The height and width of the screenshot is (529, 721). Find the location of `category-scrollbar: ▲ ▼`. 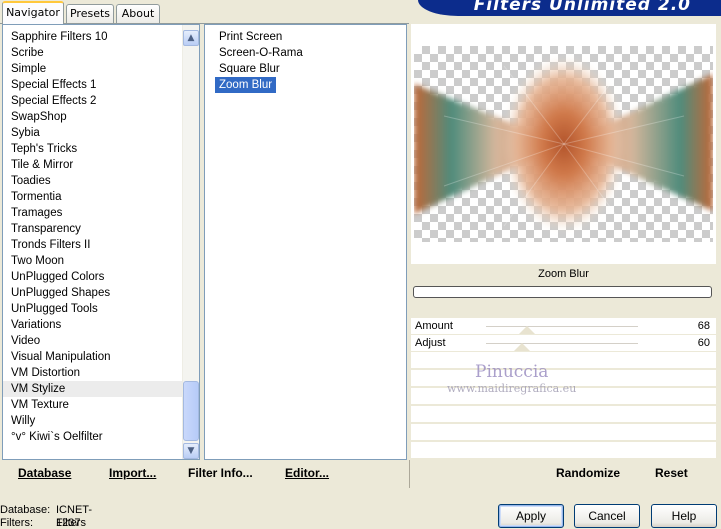

category-scrollbar: ▲ ▼ is located at coordinates (190, 242).